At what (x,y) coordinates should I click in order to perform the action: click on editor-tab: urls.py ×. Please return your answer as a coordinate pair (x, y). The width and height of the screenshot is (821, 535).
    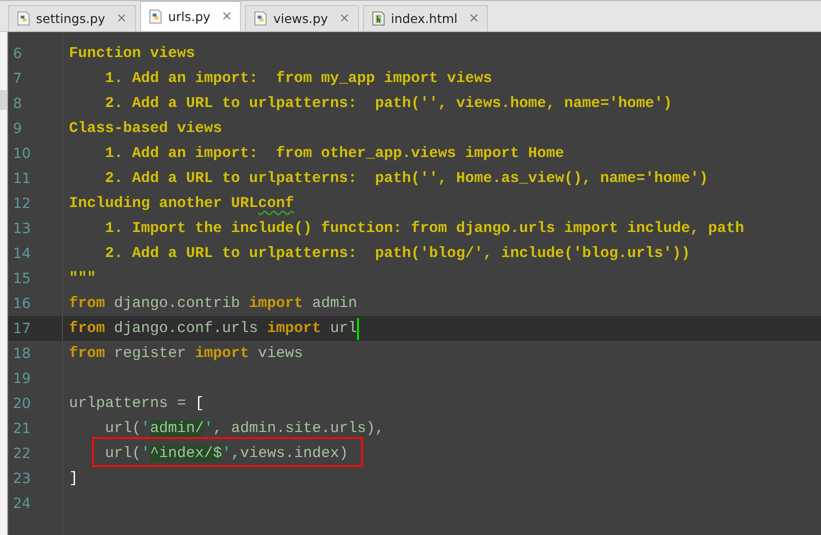
    Looking at the image, I should click on (191, 16).